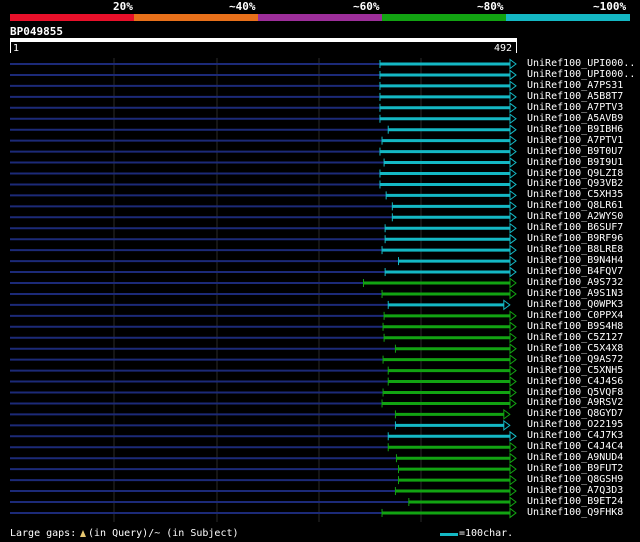  What do you see at coordinates (449, 534) in the screenshot?
I see `scale-bar` at bounding box center [449, 534].